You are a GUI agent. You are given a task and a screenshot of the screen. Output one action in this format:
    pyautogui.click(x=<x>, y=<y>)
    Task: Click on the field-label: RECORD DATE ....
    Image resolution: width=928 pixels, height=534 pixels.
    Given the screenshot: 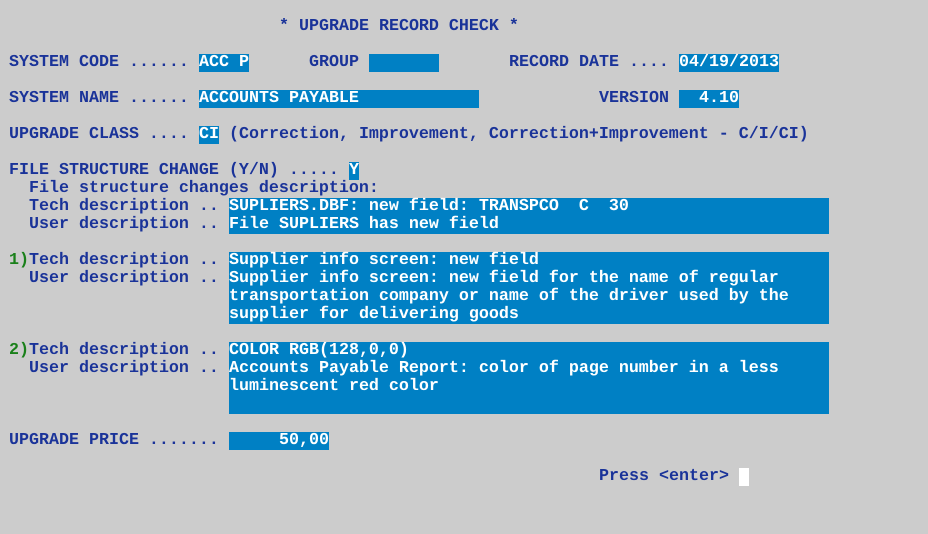 What is the action you would take?
    pyautogui.click(x=589, y=63)
    